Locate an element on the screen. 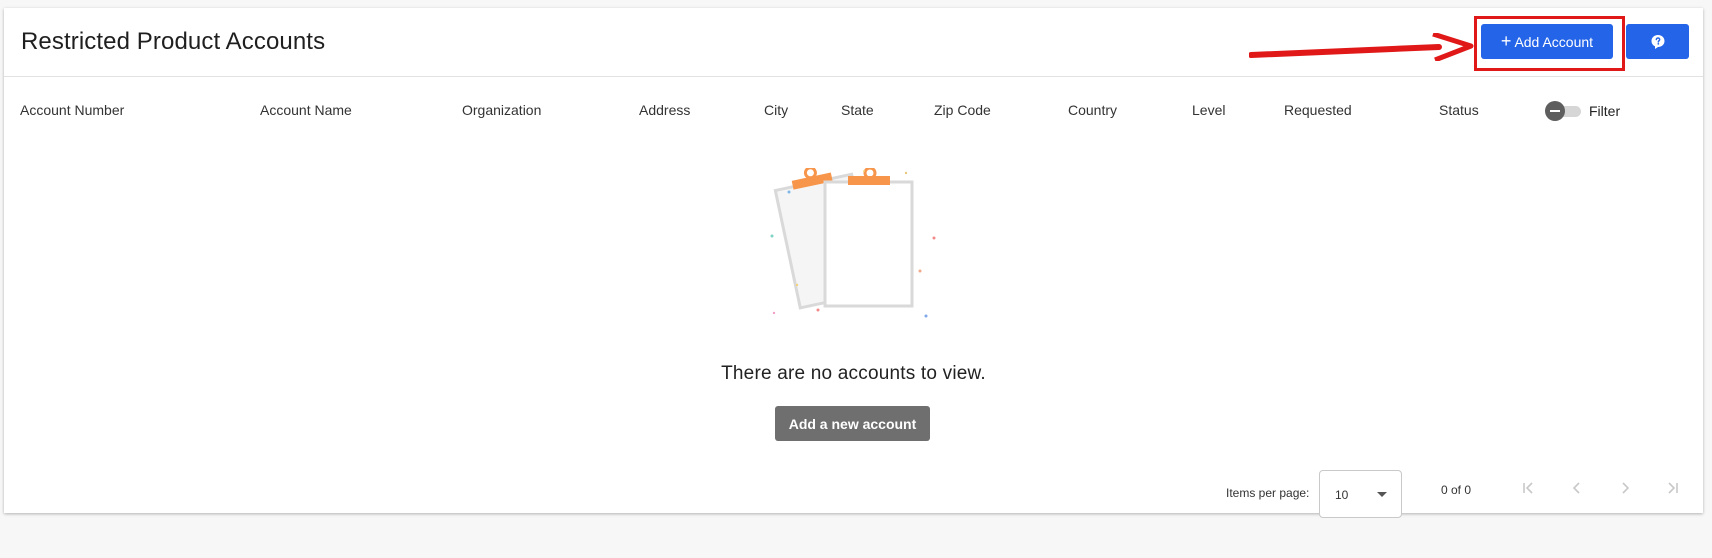 This screenshot has height=558, width=1712. column-header-account-name: Account Name is located at coordinates (306, 110).